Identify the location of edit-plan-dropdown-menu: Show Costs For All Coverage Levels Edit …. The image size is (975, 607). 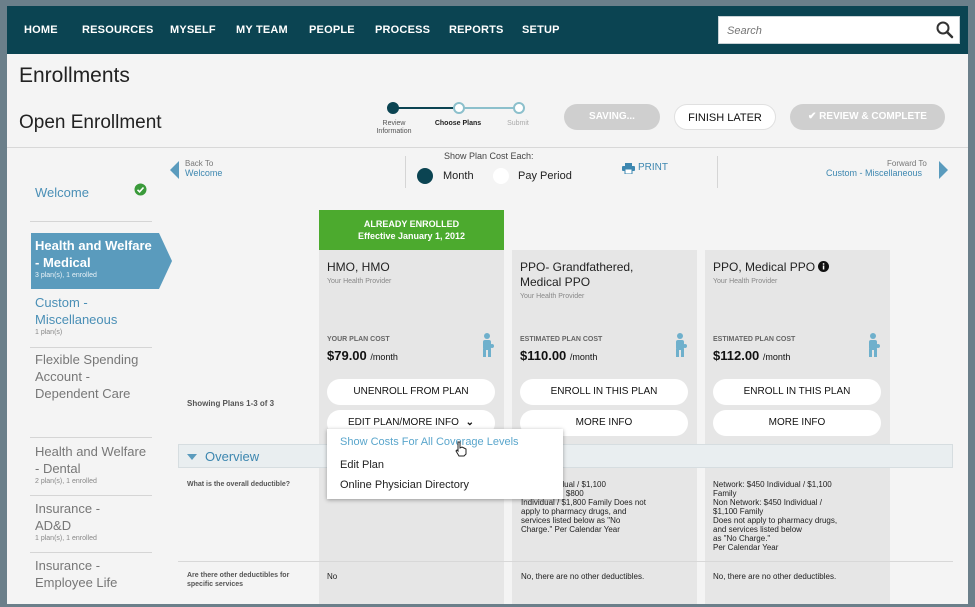
(445, 464).